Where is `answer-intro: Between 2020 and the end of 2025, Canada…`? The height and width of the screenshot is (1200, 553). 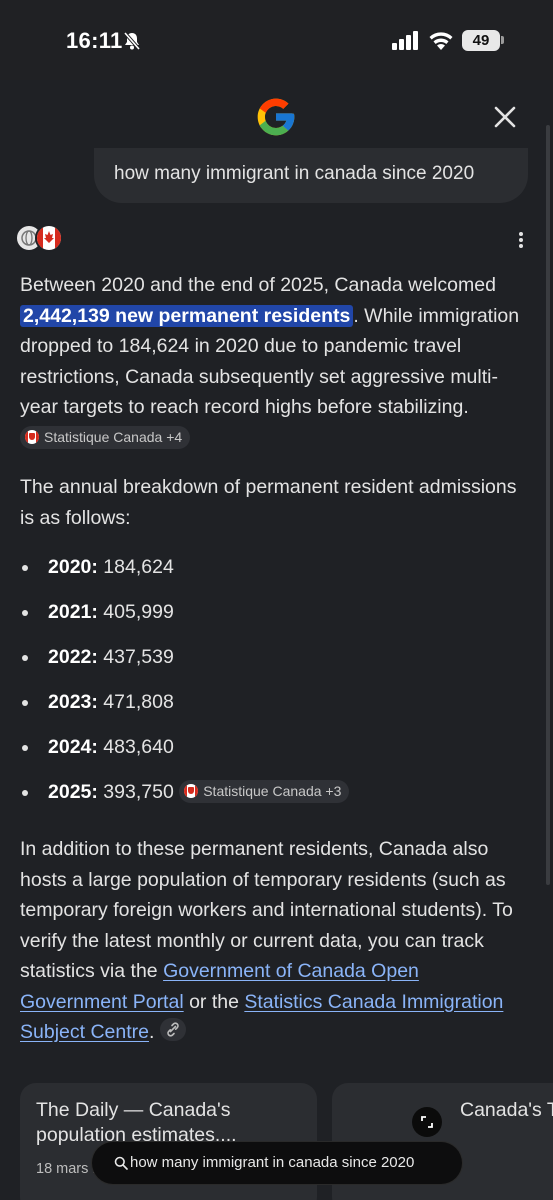 answer-intro: Between 2020 and the end of 2025, Canada… is located at coordinates (275, 361).